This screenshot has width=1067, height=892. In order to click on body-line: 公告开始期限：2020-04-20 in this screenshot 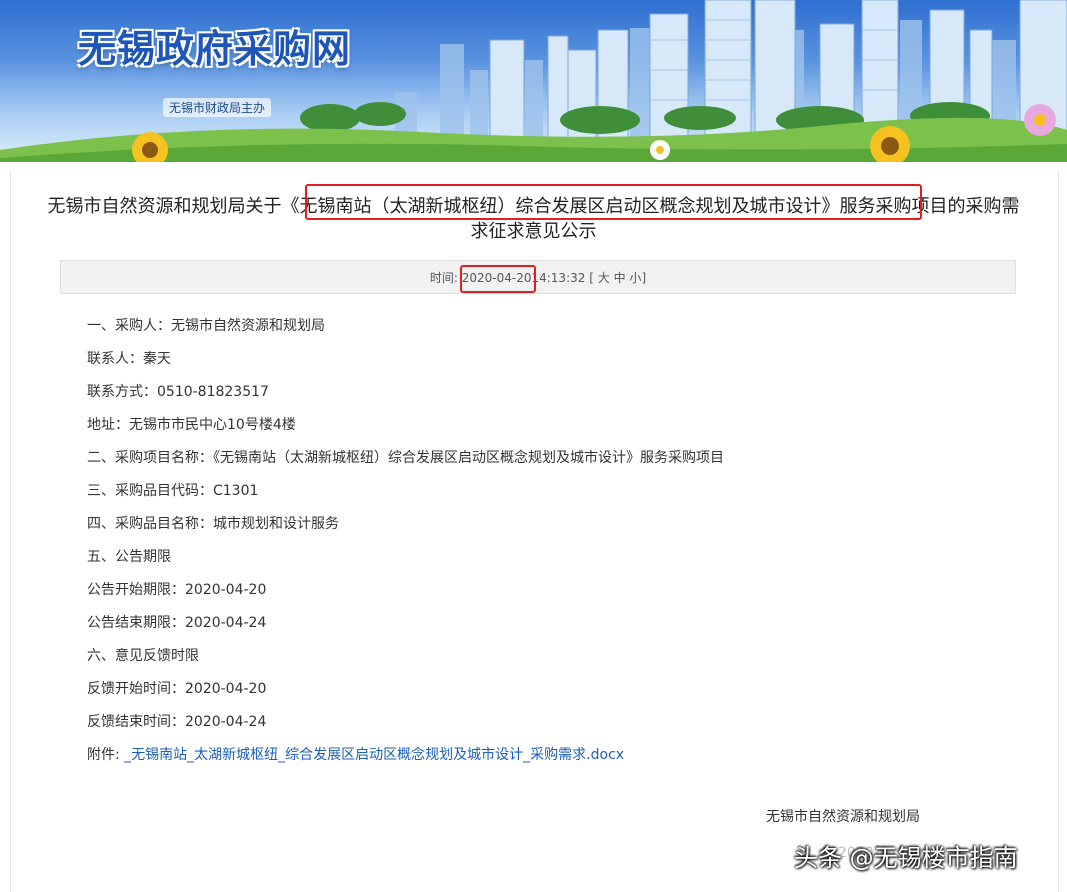, I will do `click(177, 590)`.